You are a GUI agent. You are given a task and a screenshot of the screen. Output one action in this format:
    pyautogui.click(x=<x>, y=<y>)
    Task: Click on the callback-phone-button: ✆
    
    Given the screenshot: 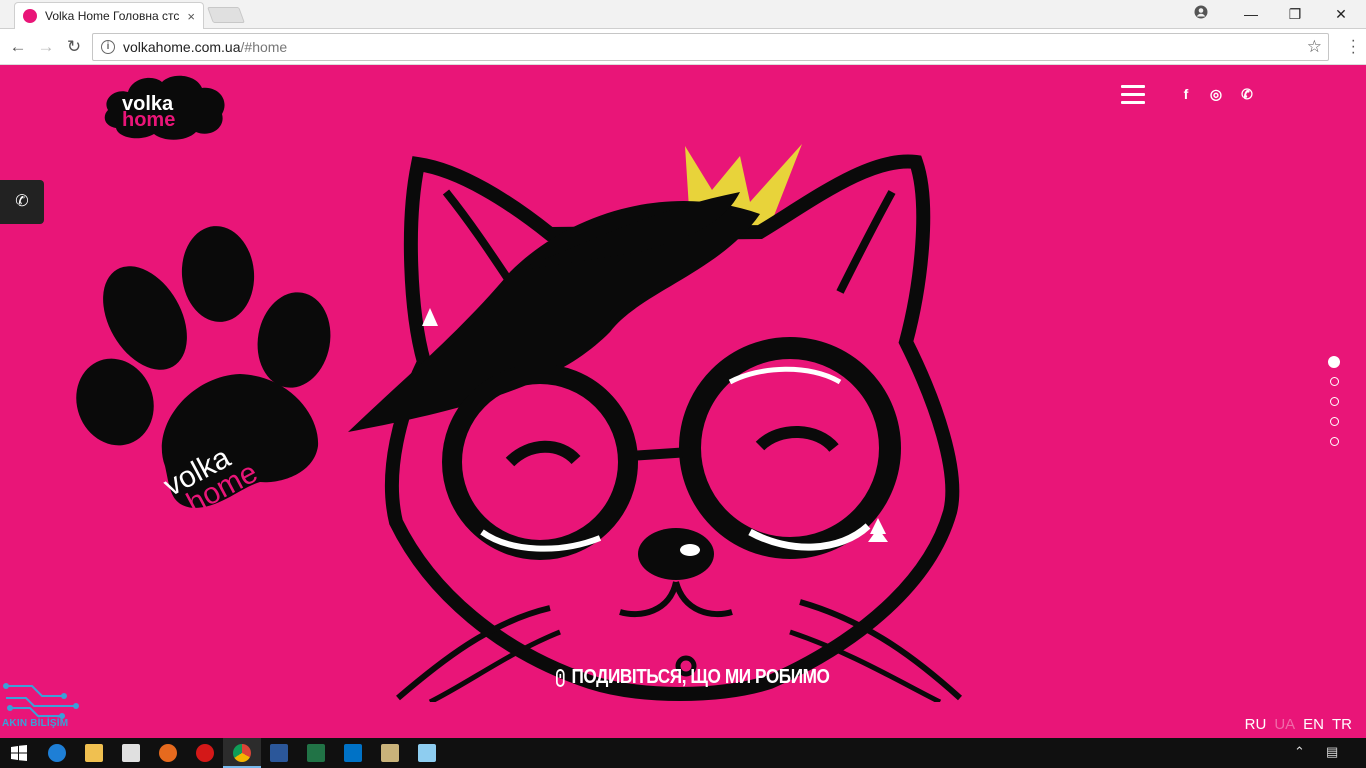 What is the action you would take?
    pyautogui.click(x=22, y=202)
    